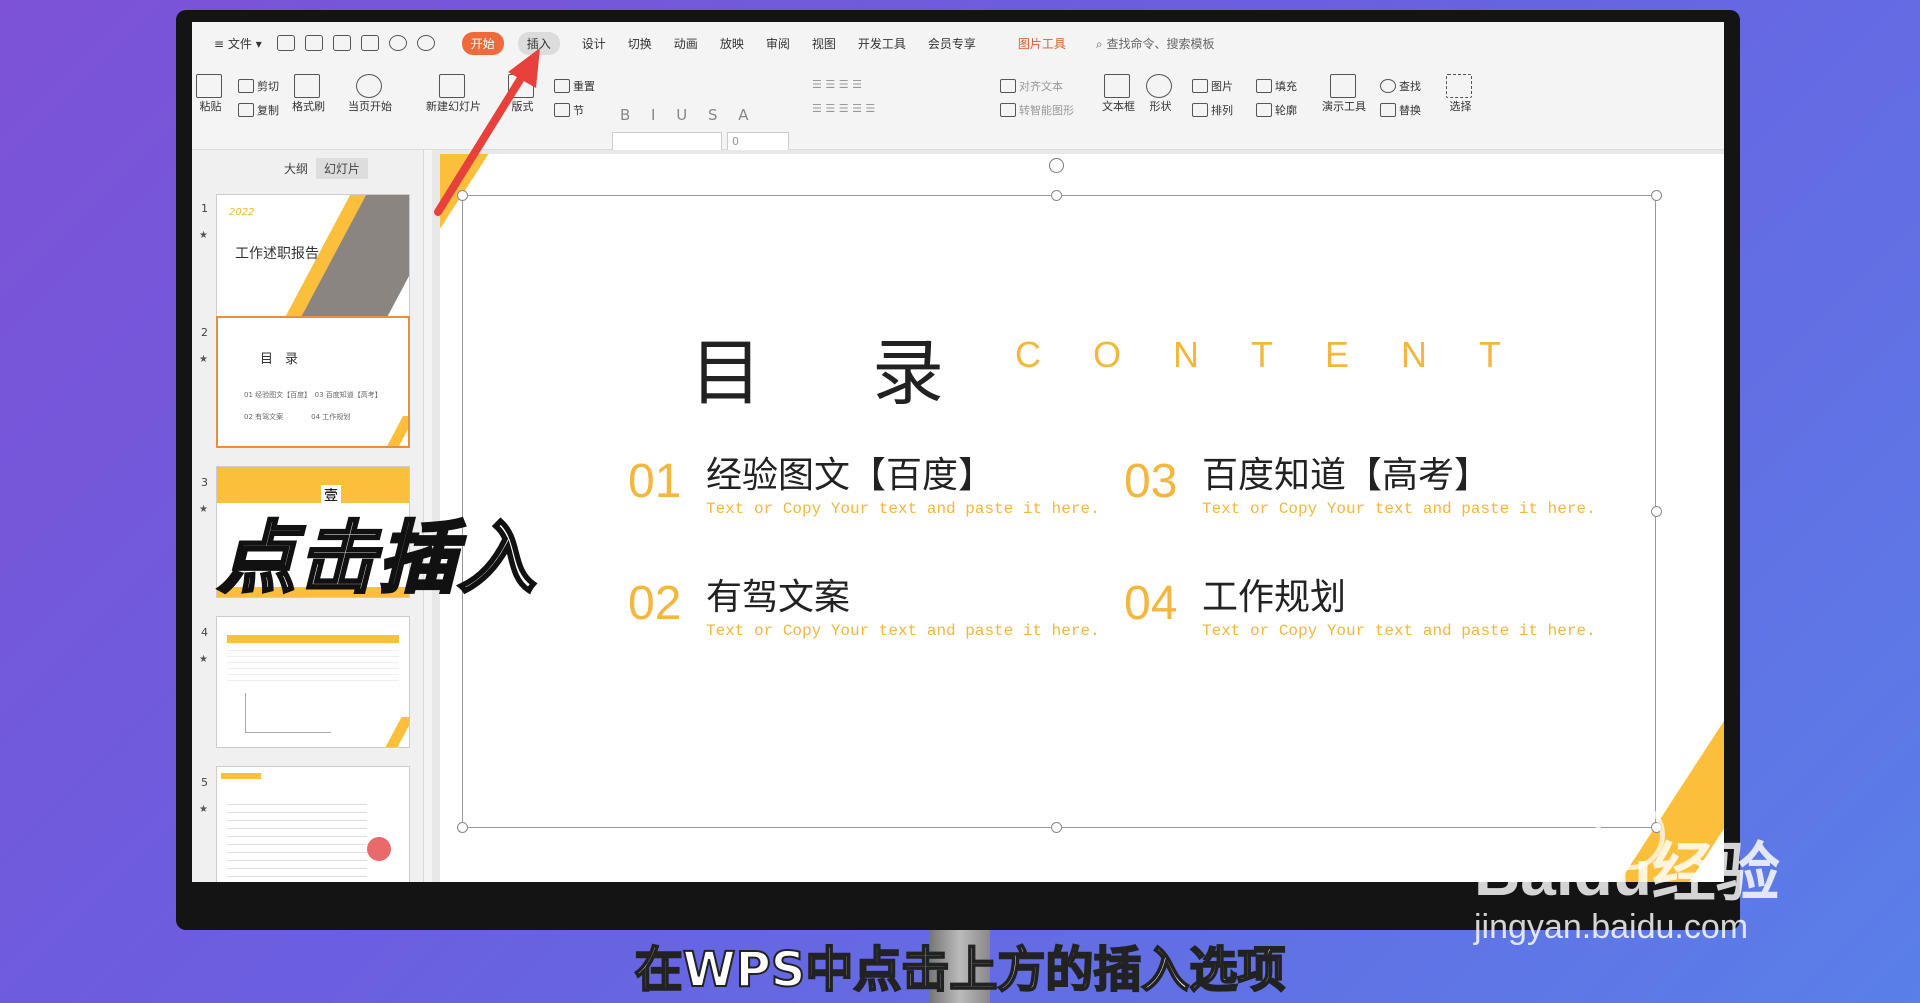  I want to click on watermark-brand: Baidu经验, so click(1627, 873).